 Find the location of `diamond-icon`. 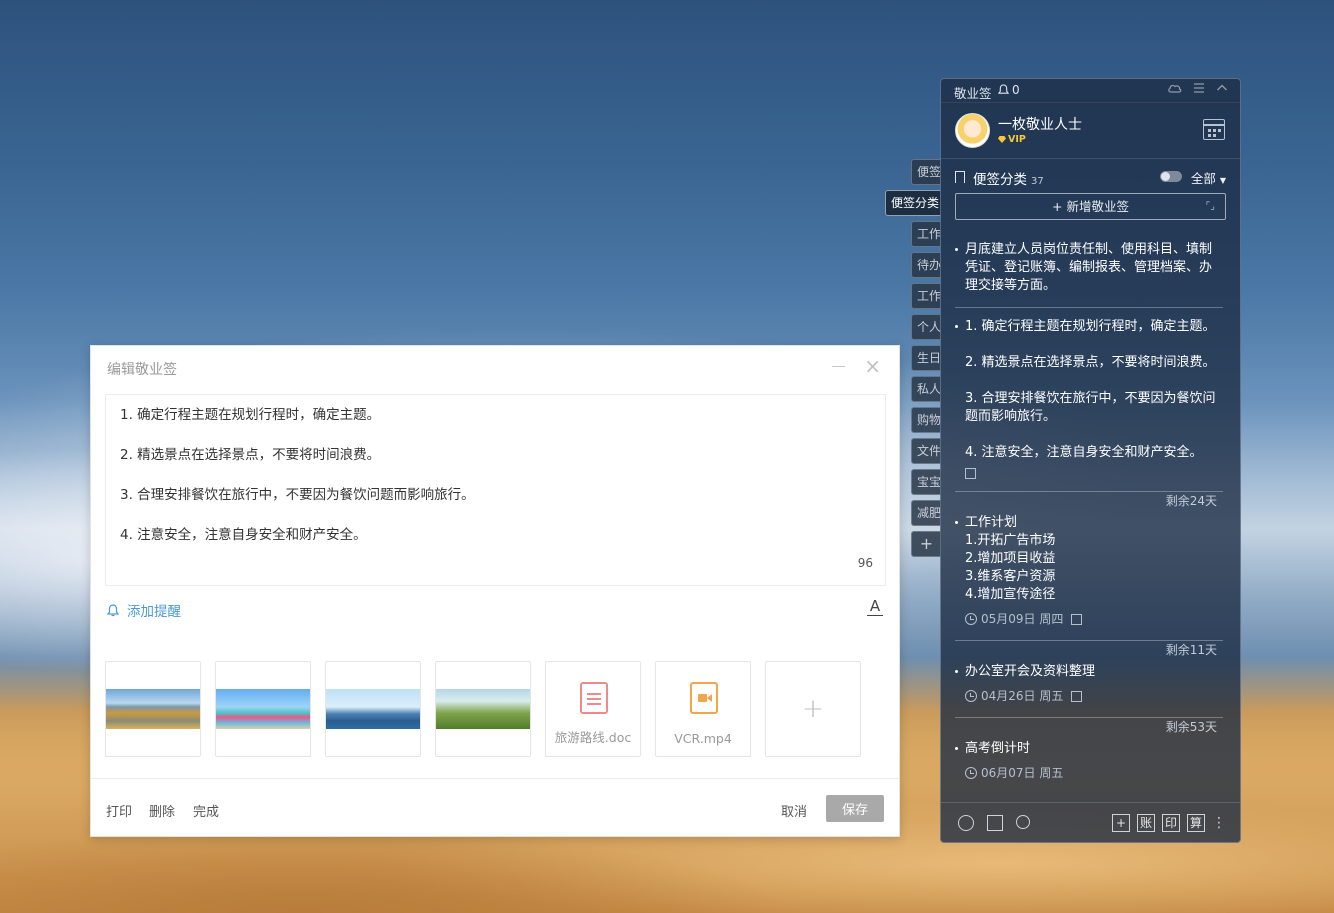

diamond-icon is located at coordinates (1002, 139).